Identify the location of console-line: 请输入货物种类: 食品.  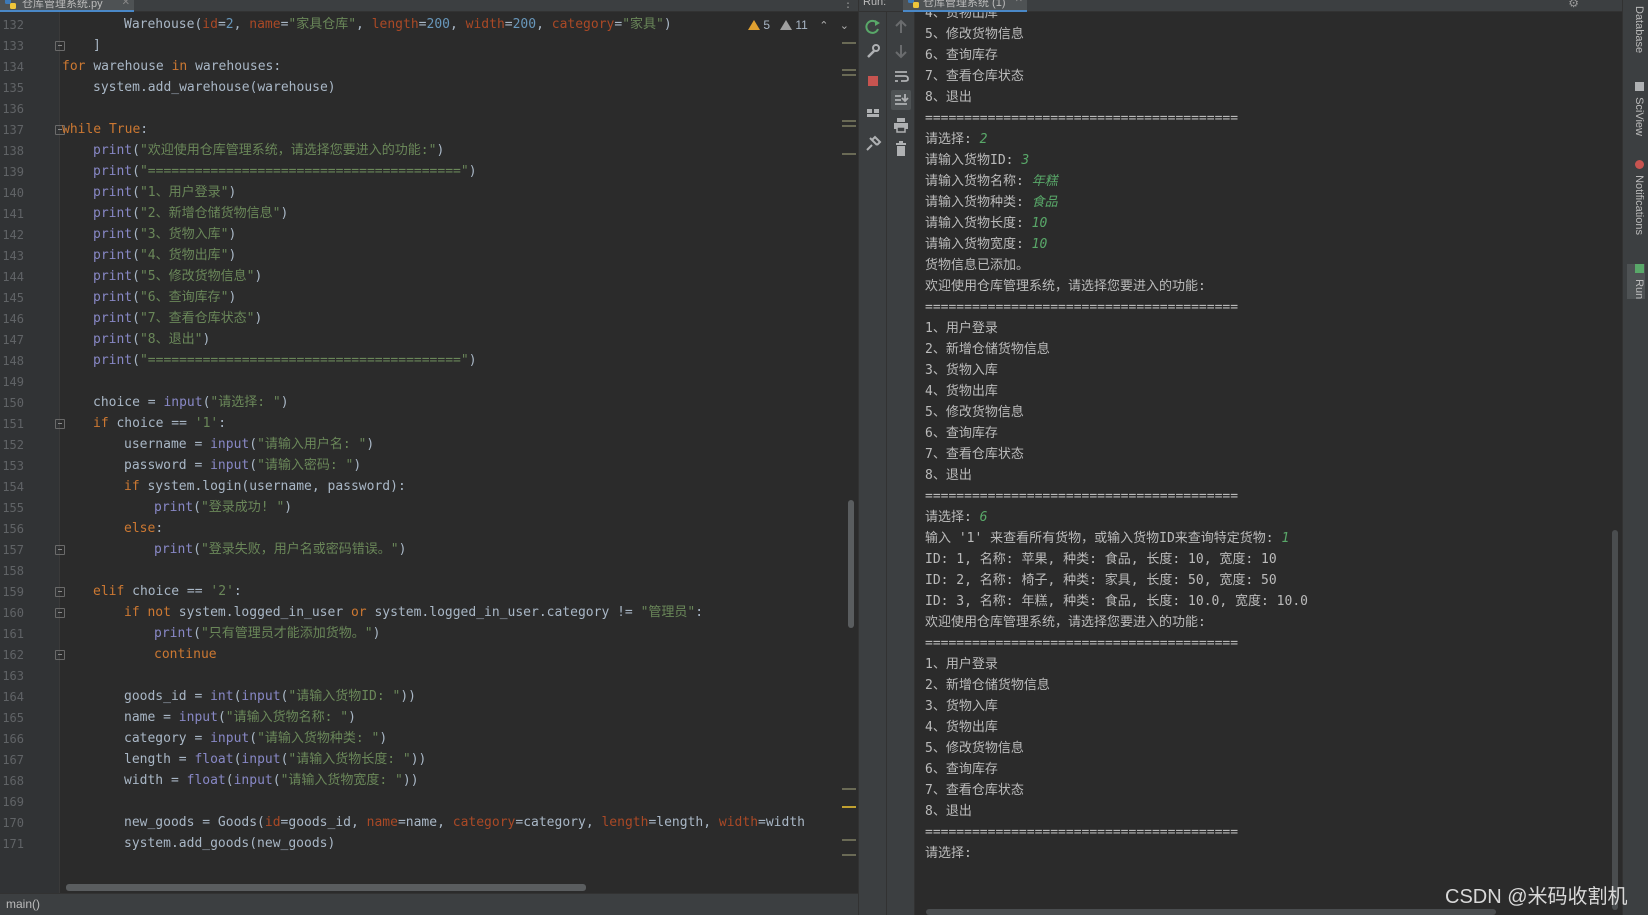
(991, 202).